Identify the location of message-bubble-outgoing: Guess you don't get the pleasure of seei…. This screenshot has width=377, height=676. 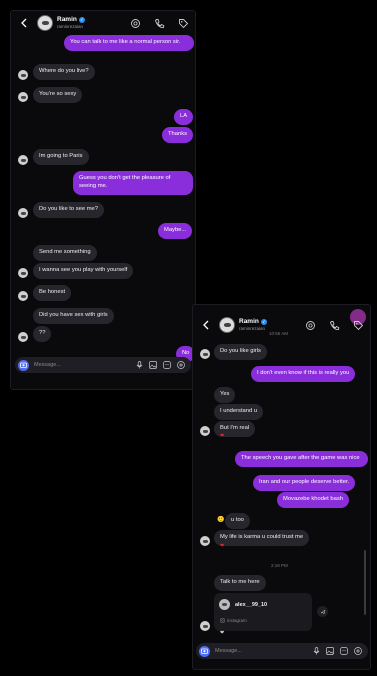
(133, 183).